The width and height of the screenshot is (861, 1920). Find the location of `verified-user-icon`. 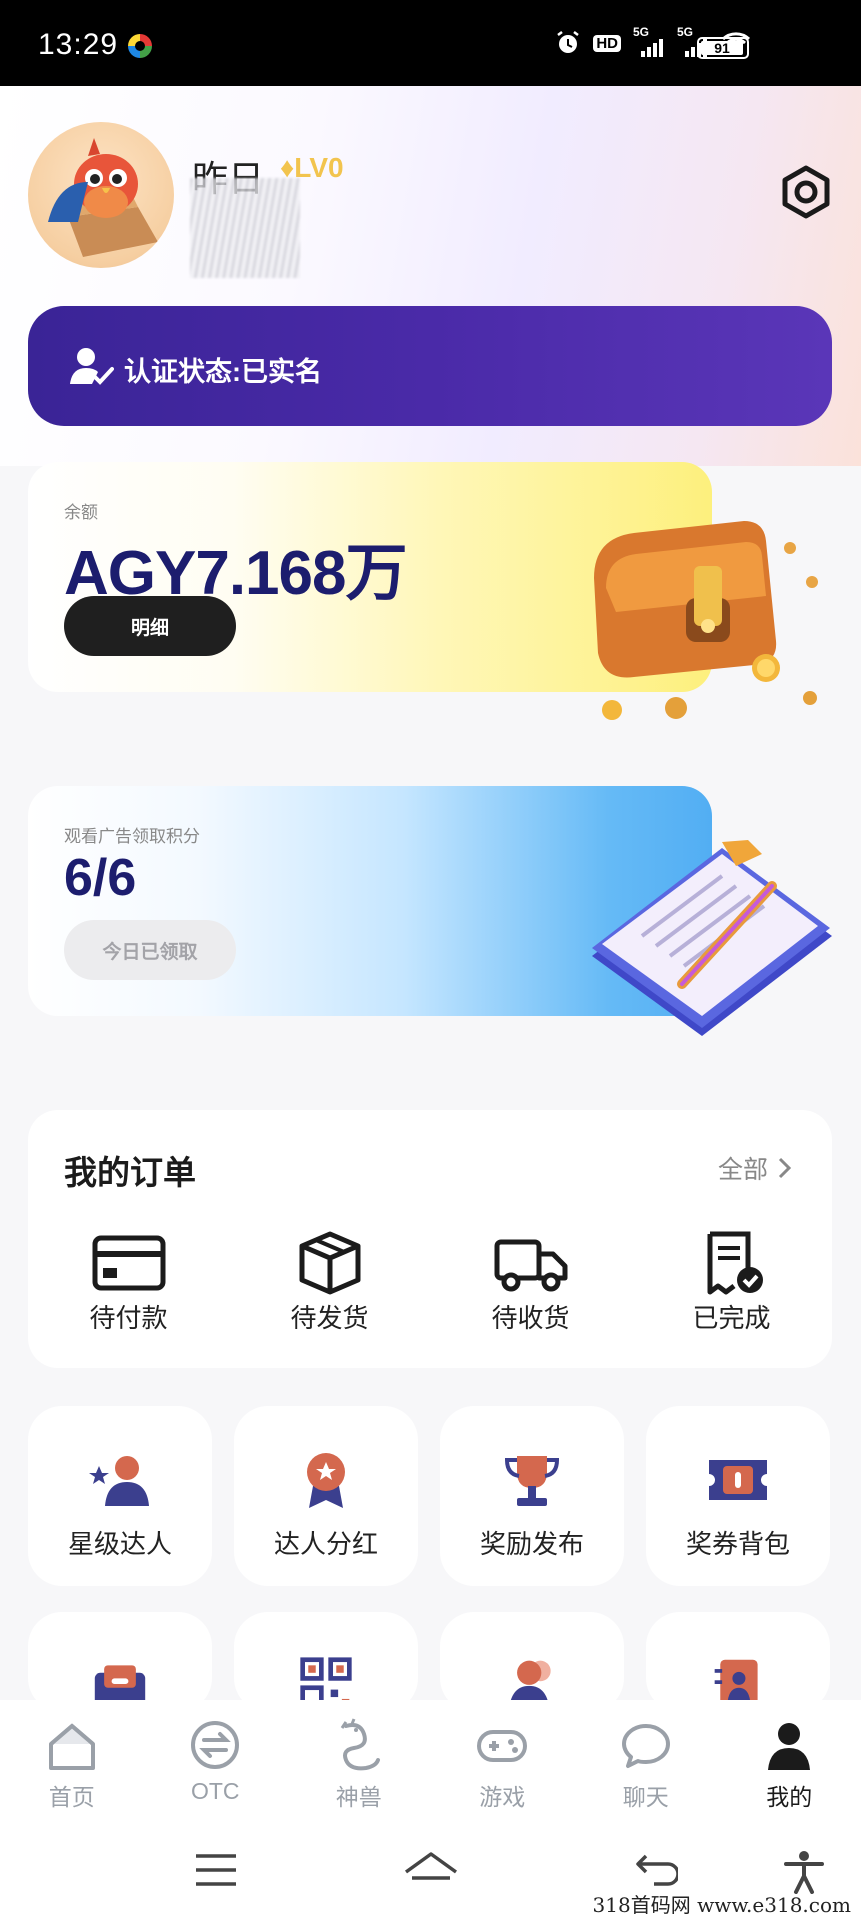

verified-user-icon is located at coordinates (92, 366).